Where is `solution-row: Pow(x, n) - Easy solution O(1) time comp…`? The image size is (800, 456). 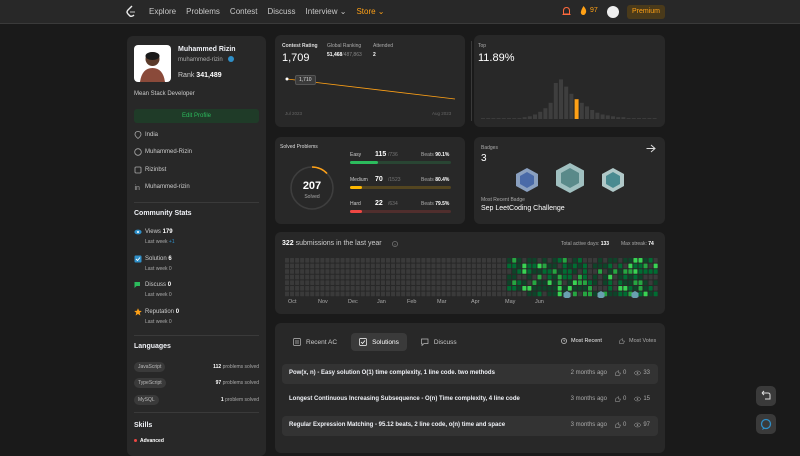
solution-row: Pow(x, n) - Easy solution O(1) time comp… is located at coordinates (470, 374).